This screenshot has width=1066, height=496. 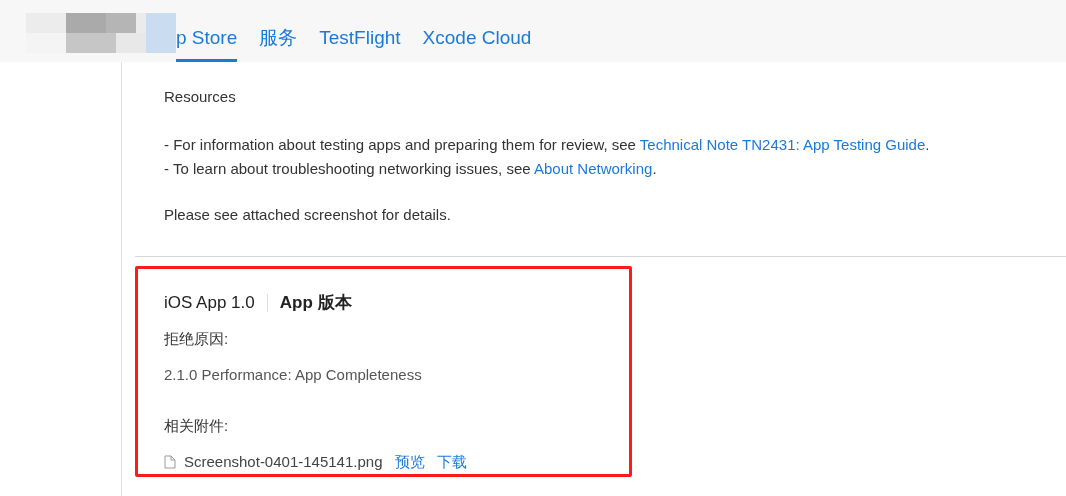 I want to click on resource-link: Technical Note TN2431: App Testing Guide, so click(x=782, y=144).